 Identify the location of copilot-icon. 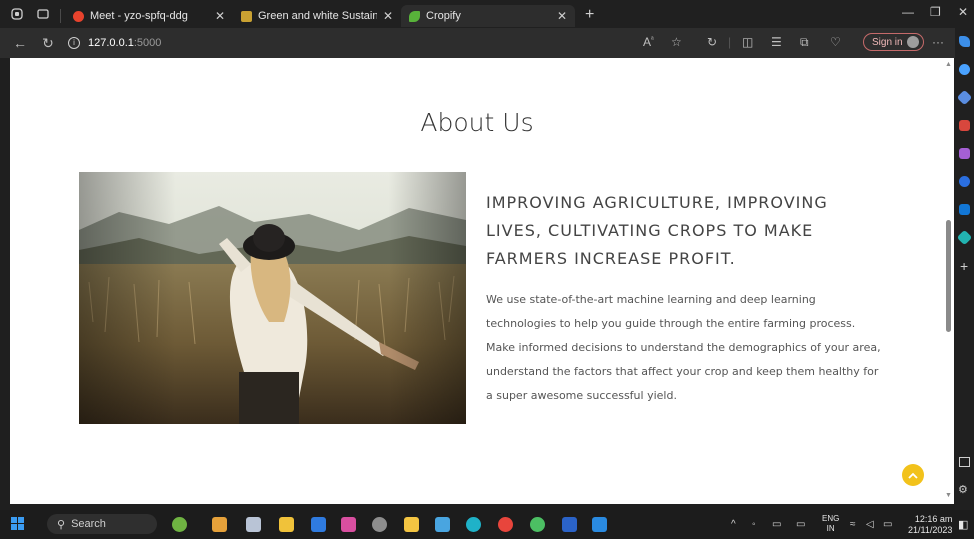
(964, 41).